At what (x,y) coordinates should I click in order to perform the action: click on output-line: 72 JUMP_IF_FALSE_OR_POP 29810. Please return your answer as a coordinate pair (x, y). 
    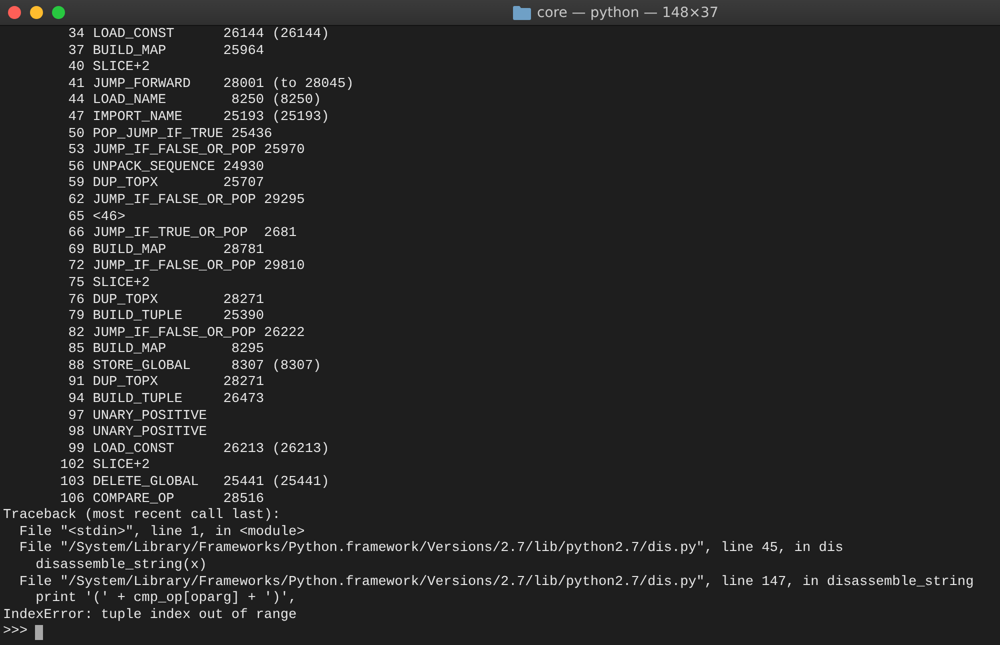
    Looking at the image, I should click on (186, 267).